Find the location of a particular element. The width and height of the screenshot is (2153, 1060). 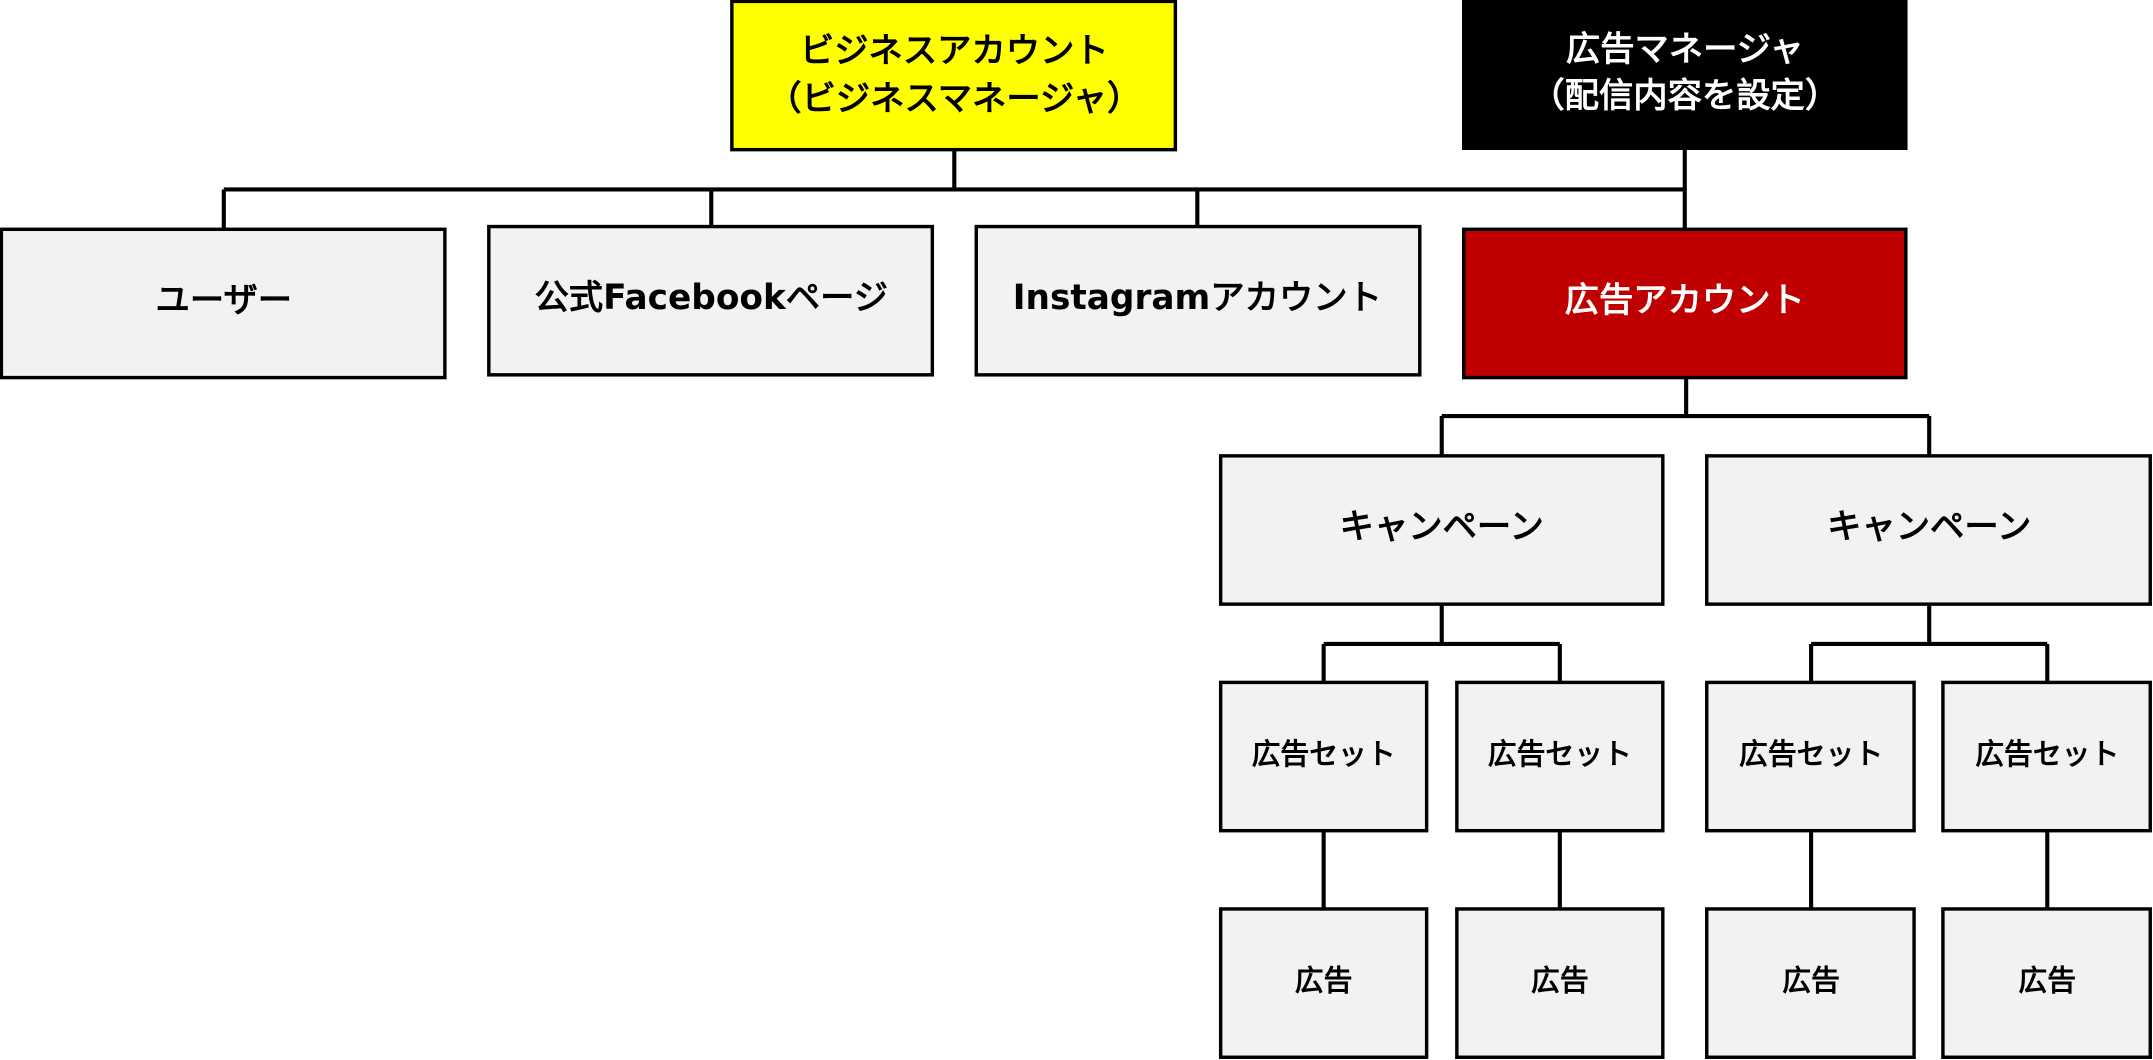

svg-text: （ビジネスマネージャ） is located at coordinates (954, 99).